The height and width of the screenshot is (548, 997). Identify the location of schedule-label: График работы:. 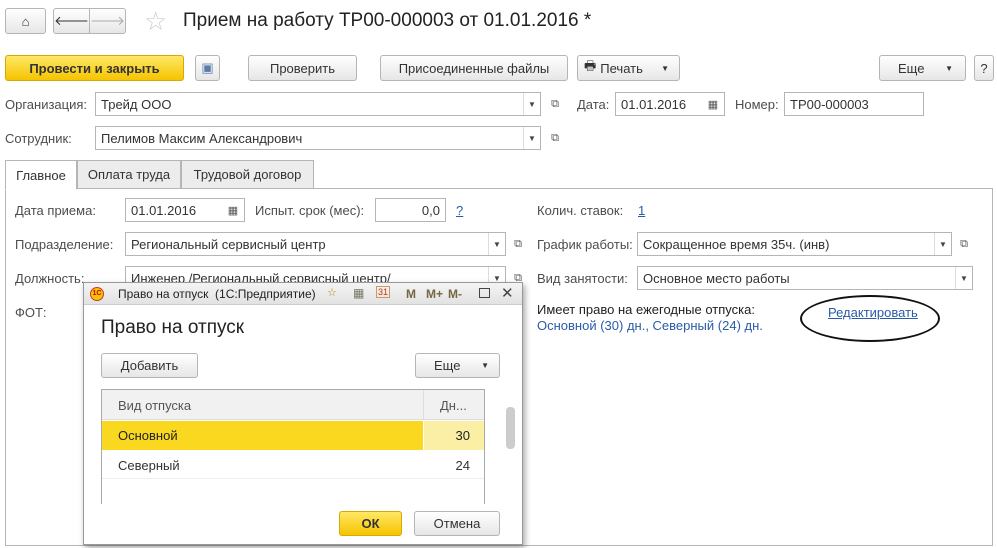
(585, 244).